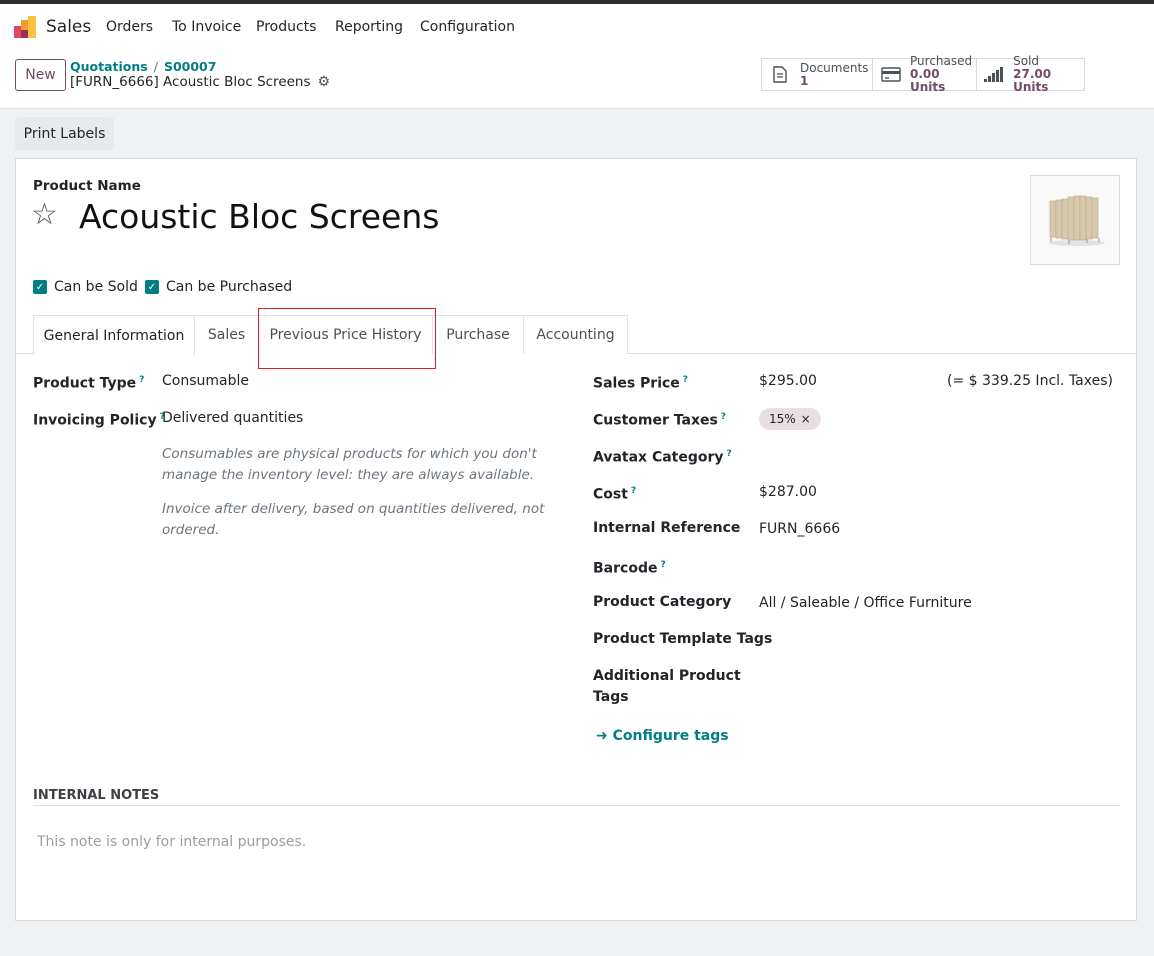  What do you see at coordinates (40, 75) in the screenshot?
I see `new-button: New` at bounding box center [40, 75].